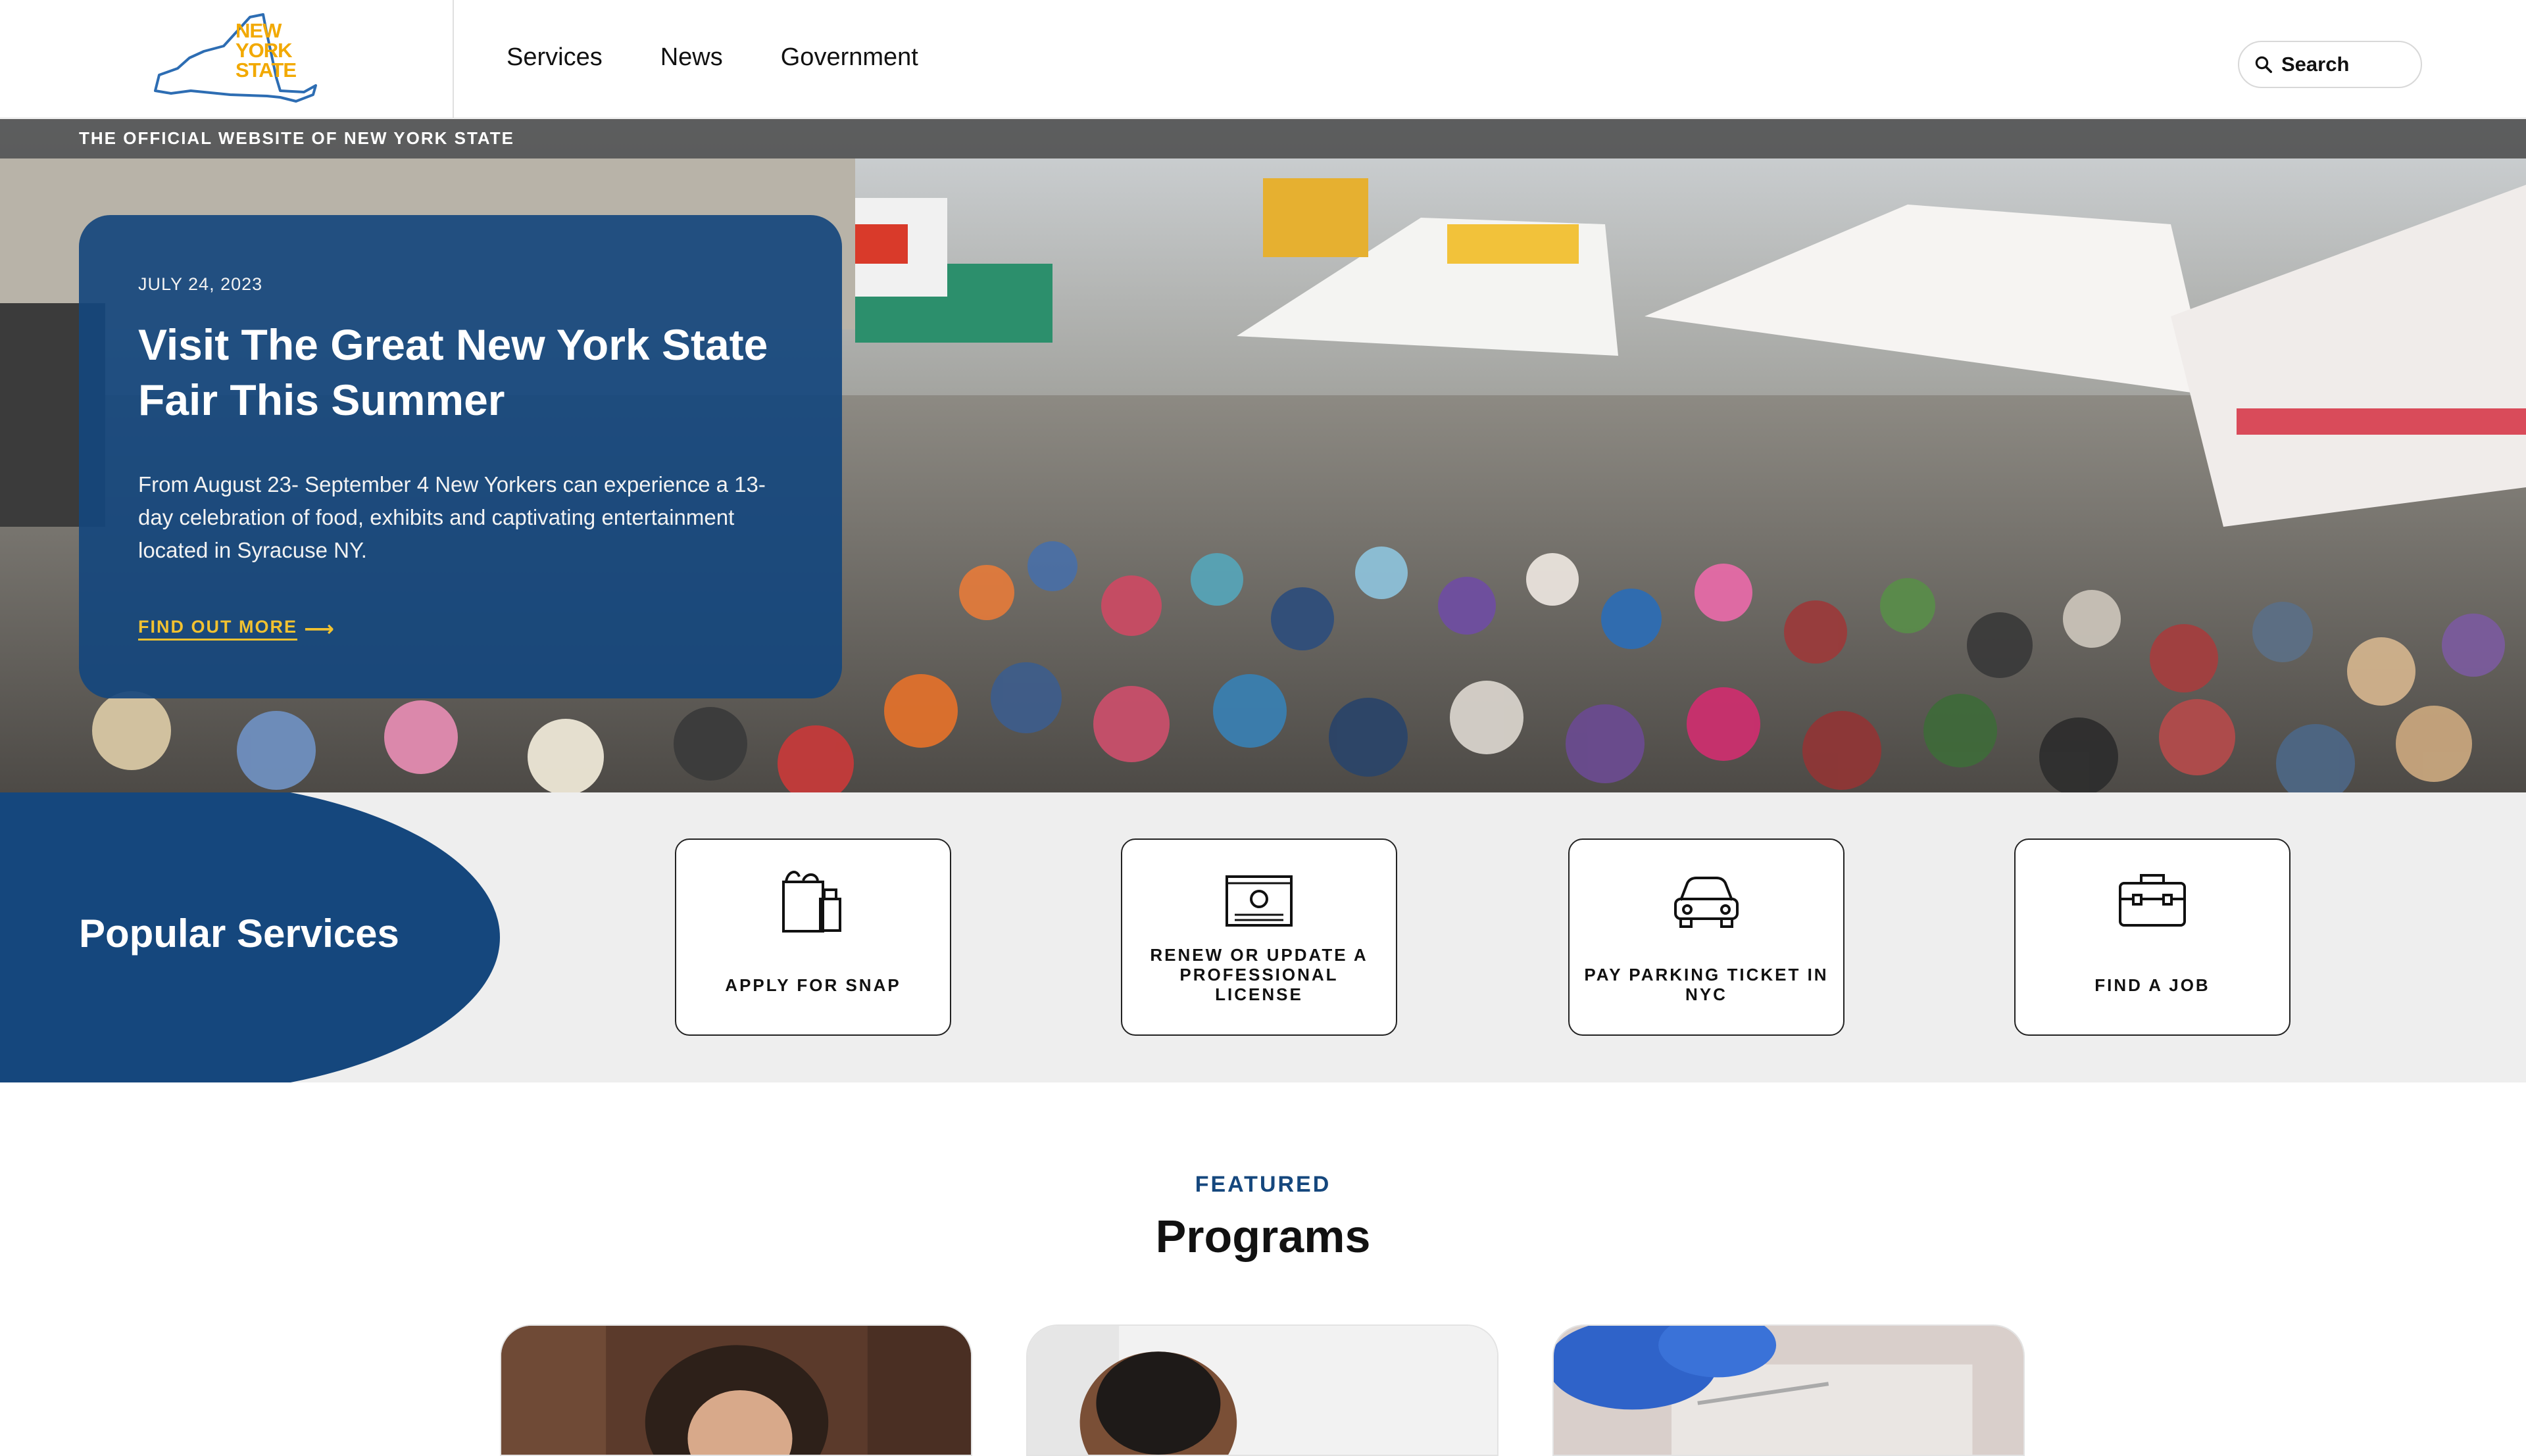 This screenshot has height=1456, width=2526. What do you see at coordinates (266, 70) in the screenshot?
I see `logo-word-state: STATE` at bounding box center [266, 70].